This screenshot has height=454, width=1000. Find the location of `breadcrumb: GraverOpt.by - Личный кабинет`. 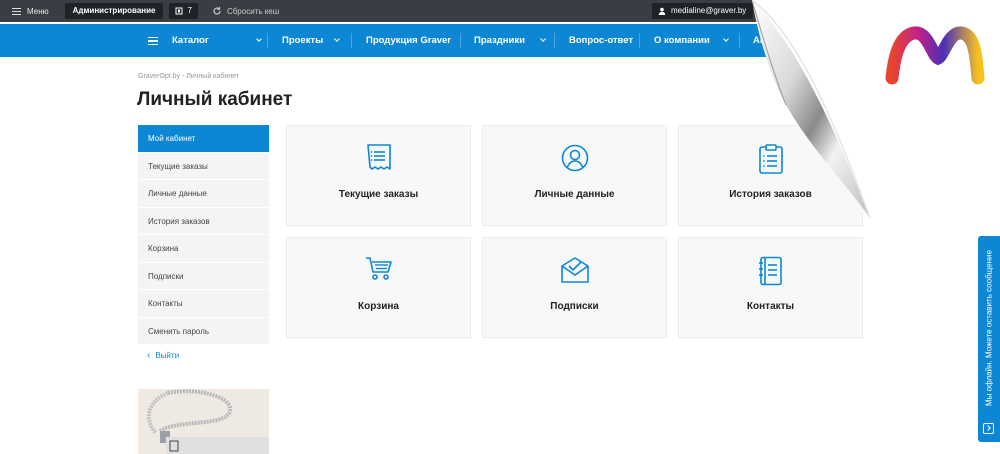

breadcrumb: GraverOpt.by - Личный кабинет is located at coordinates (188, 76).